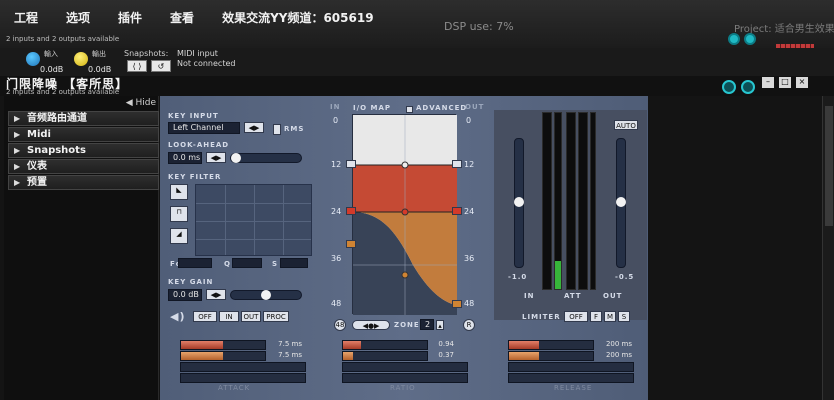  What do you see at coordinates (182, 17) in the screenshot?
I see `menu-item-view: 查看` at bounding box center [182, 17].